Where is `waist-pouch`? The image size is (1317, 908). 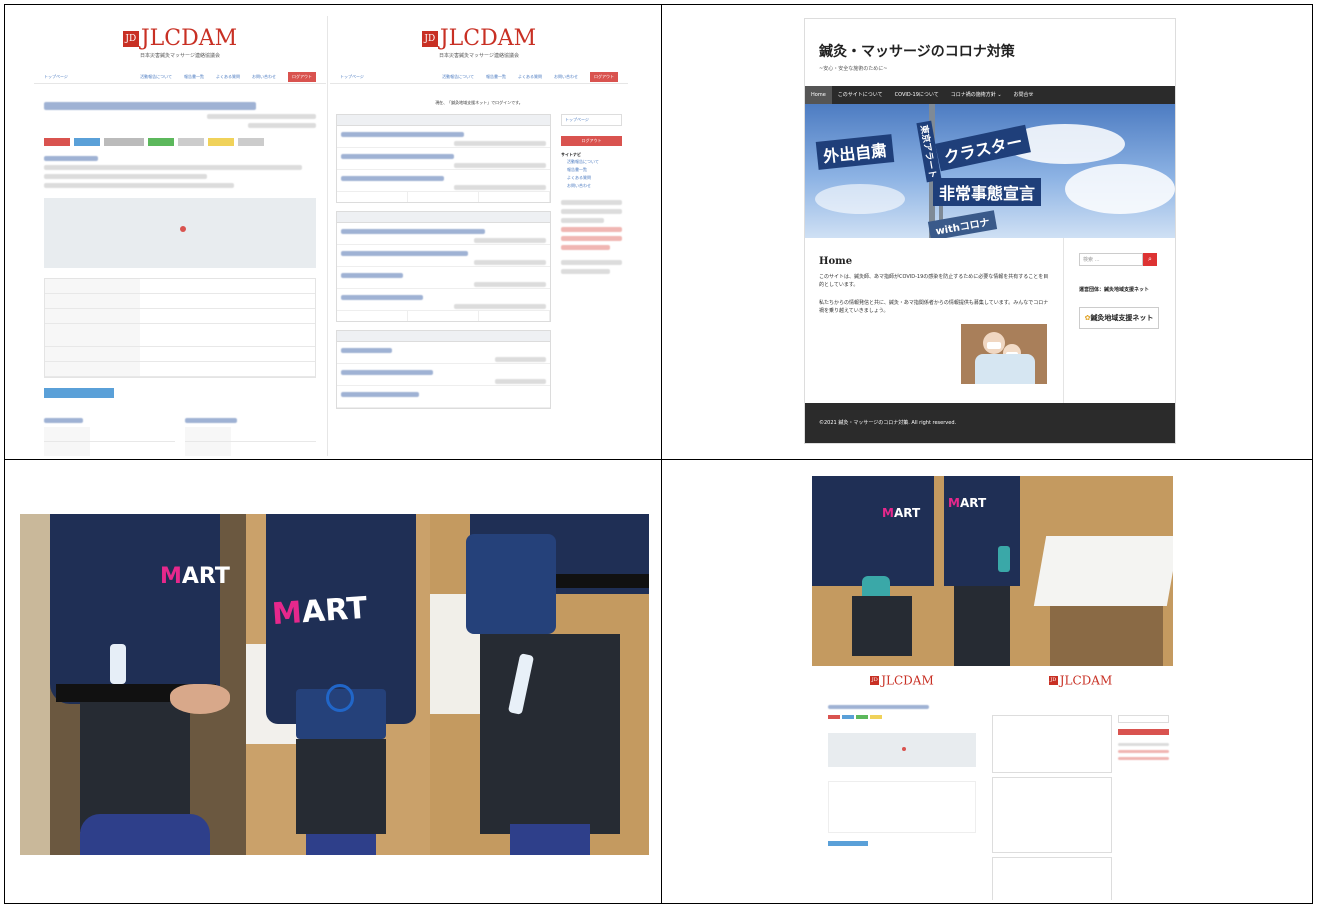
waist-pouch is located at coordinates (511, 584).